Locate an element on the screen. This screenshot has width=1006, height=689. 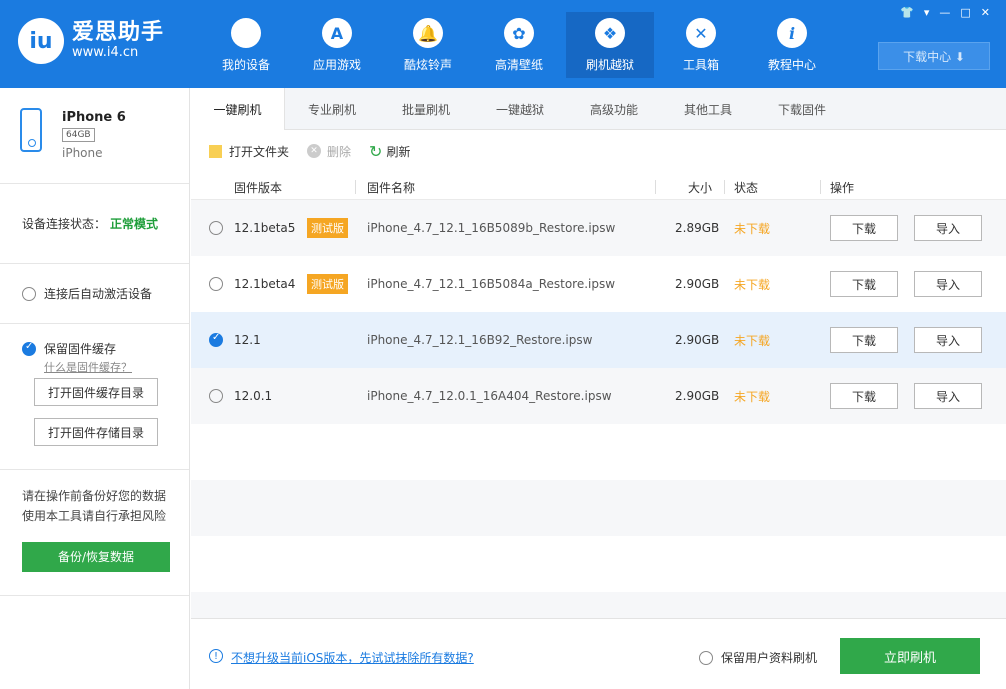
header-name: 固件名称 is located at coordinates (391, 188).